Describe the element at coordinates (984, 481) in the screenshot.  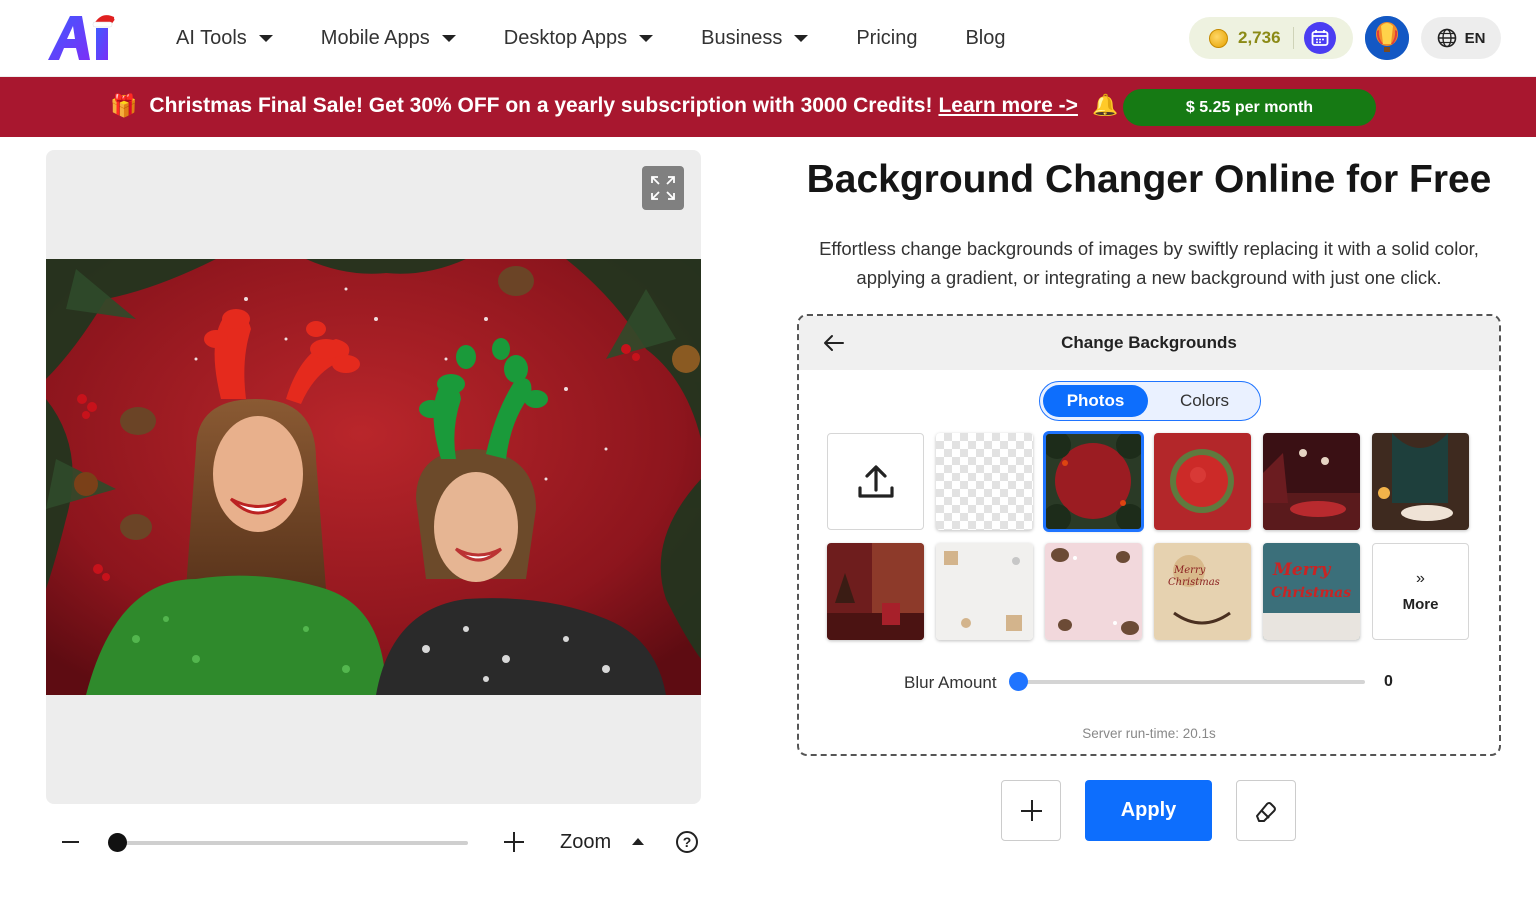
I see `background-transparent` at that location.